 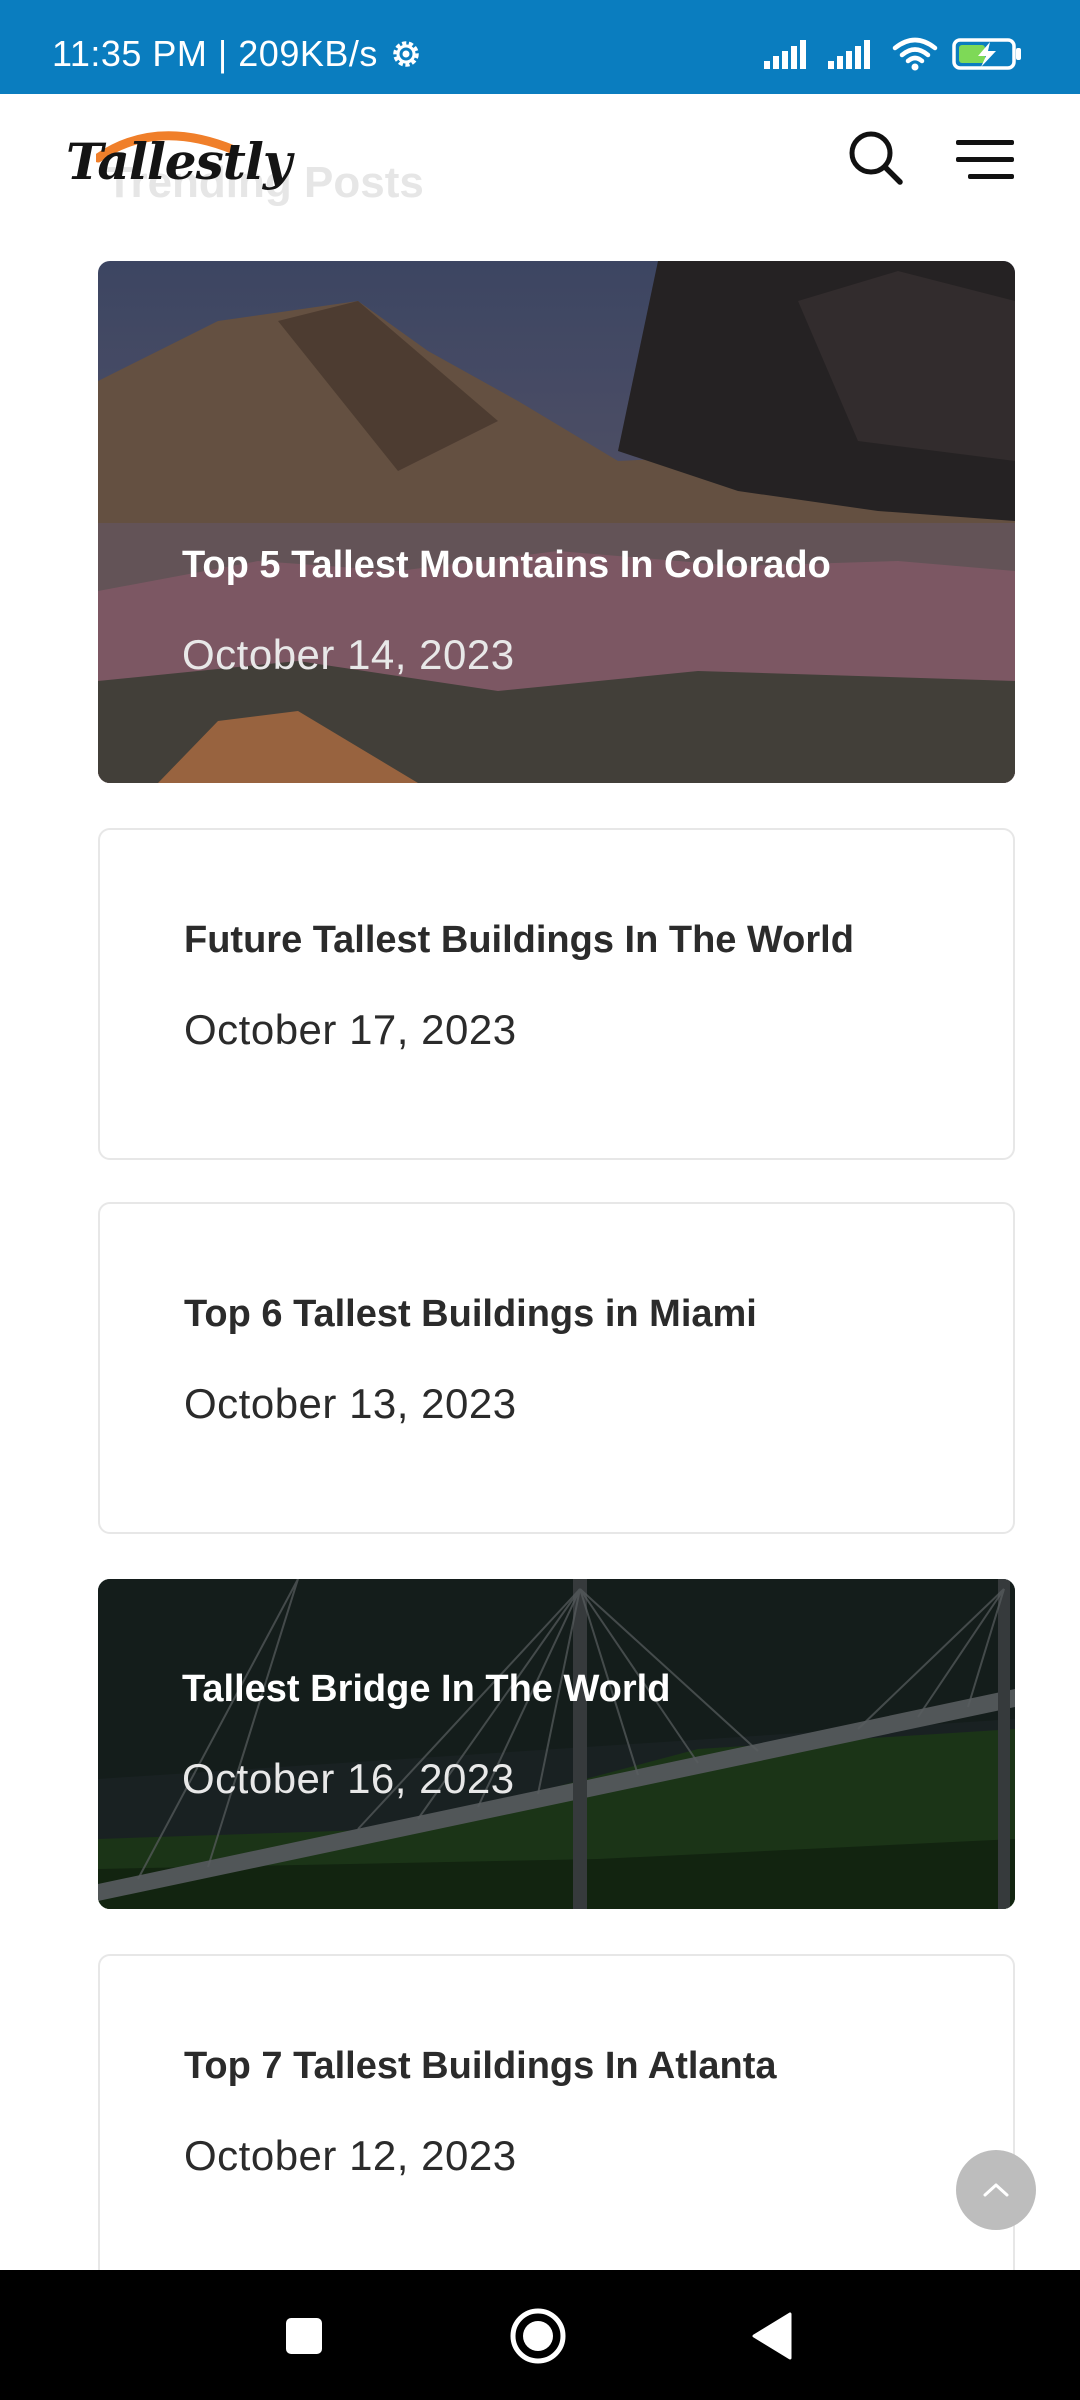 I want to click on chevron-up-icon, so click(x=996, y=2190).